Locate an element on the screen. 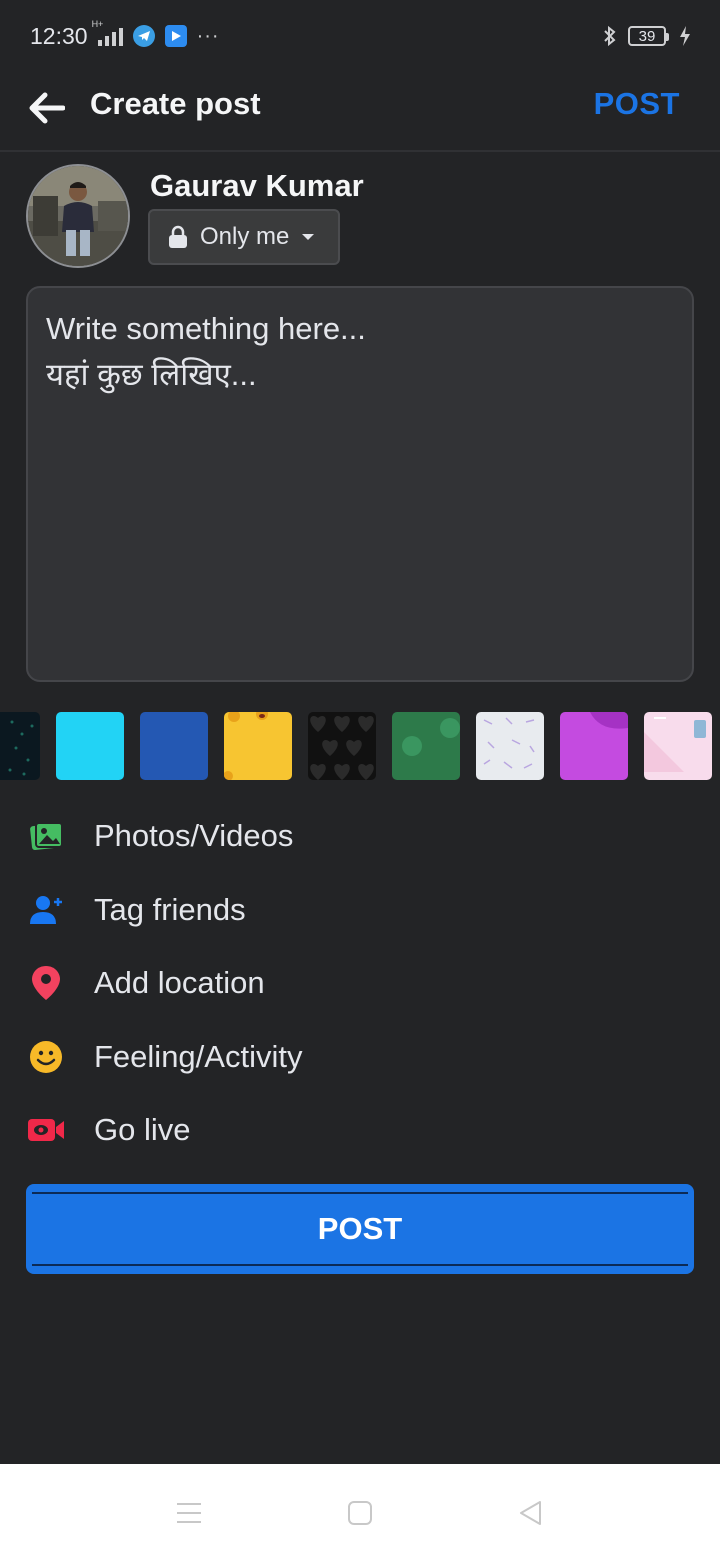 This screenshot has height=1560, width=720. signal-icon: H+ is located at coordinates (107, 32).